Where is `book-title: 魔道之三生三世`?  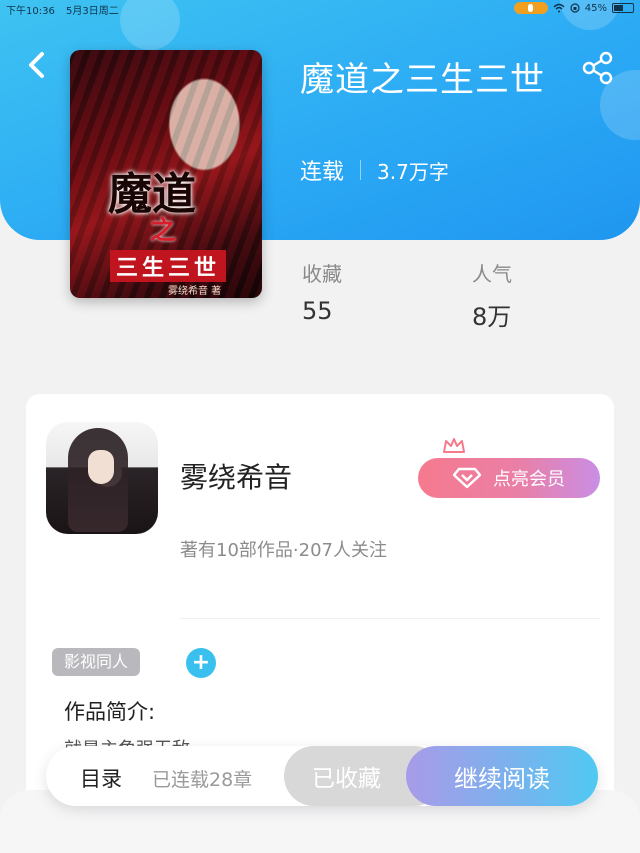 book-title: 魔道之三生三世 is located at coordinates (422, 80).